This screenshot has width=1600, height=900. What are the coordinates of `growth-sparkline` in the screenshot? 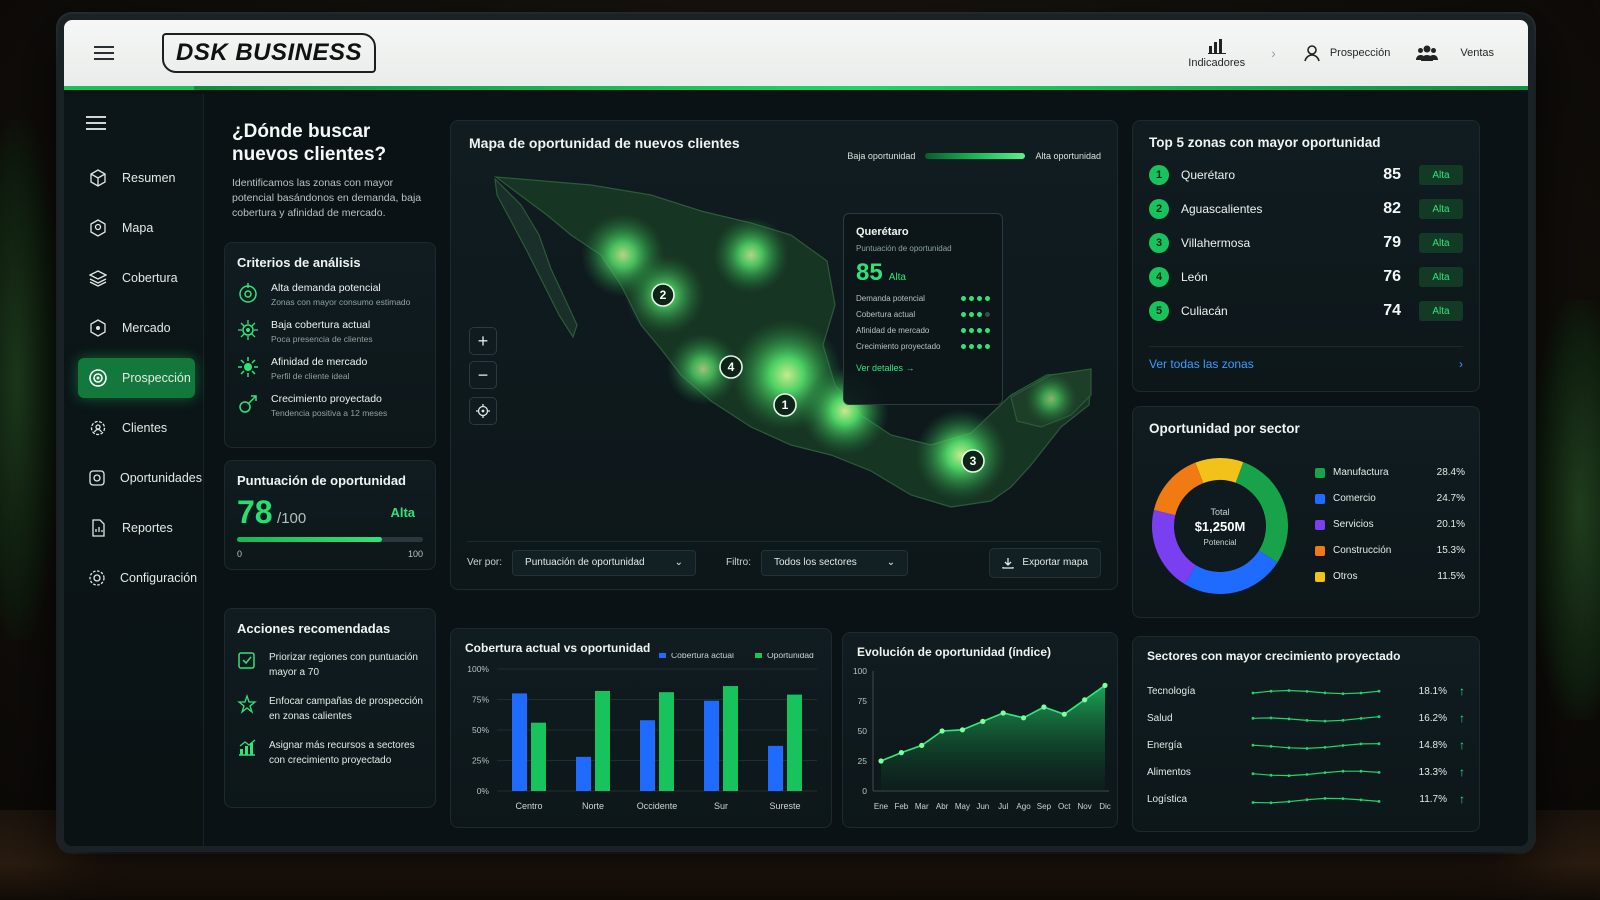 It's located at (1316, 746).